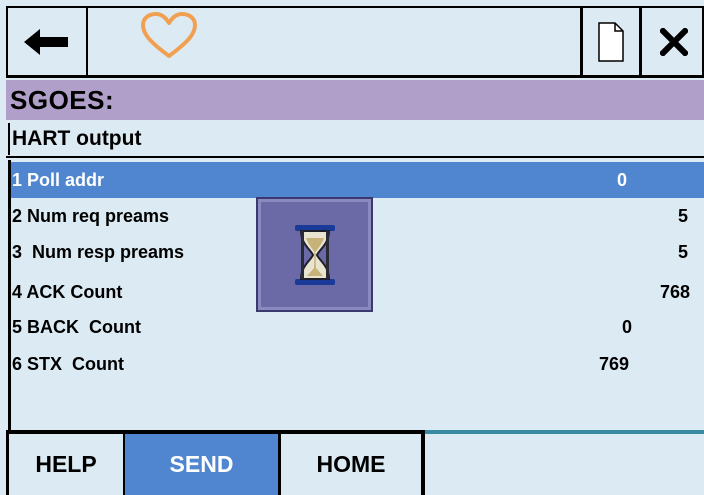 This screenshot has height=495, width=704. Describe the element at coordinates (613, 363) in the screenshot. I see `item-value: 769` at that location.